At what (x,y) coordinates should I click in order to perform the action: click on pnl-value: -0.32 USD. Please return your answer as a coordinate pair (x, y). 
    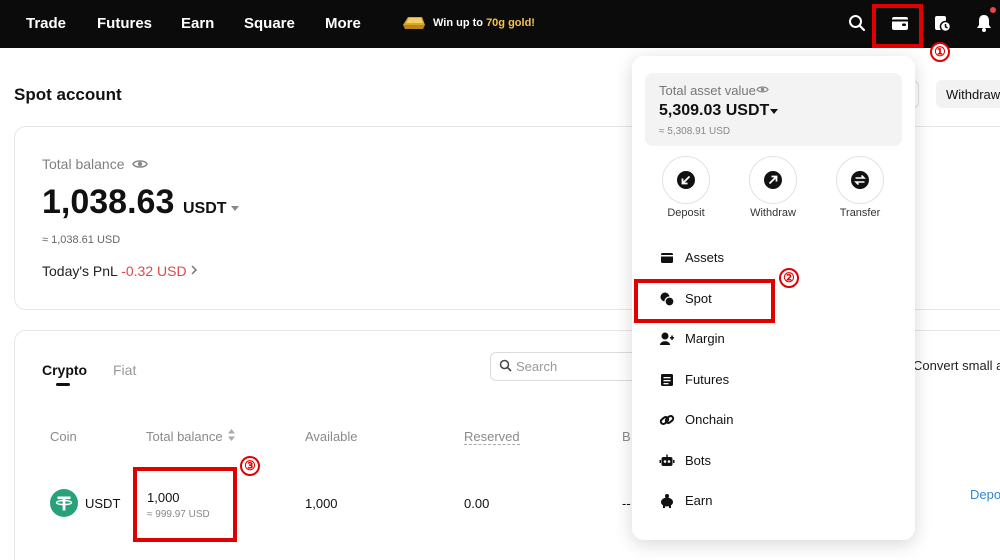
    Looking at the image, I should click on (154, 271).